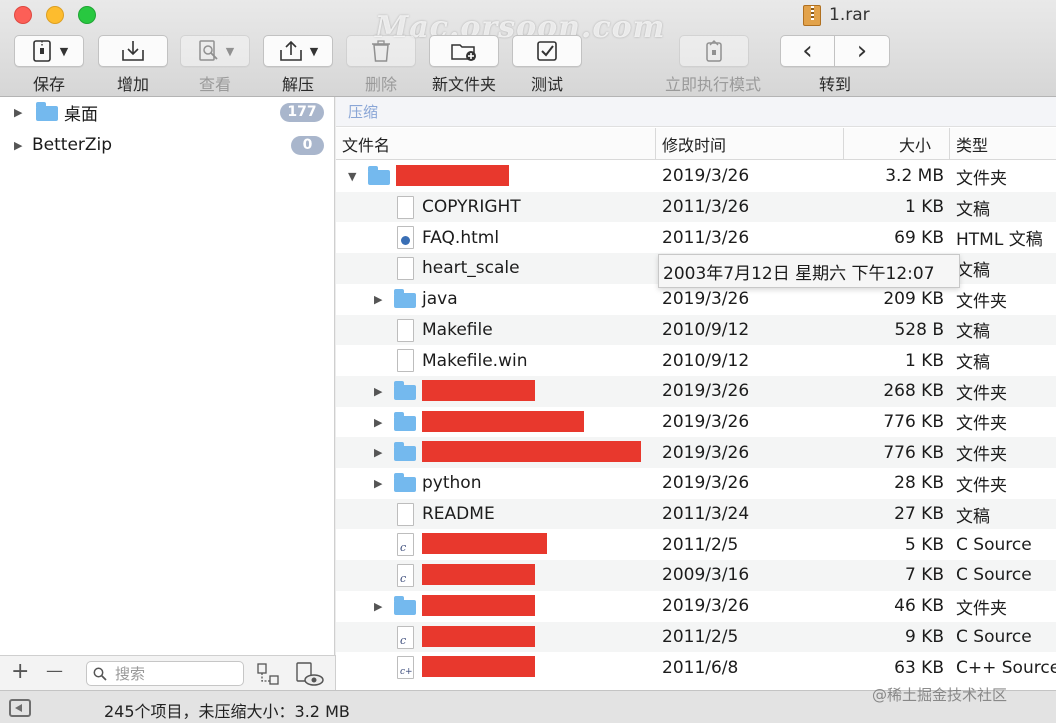 The width and height of the screenshot is (1056, 723). I want to click on zoom-window-button, so click(87, 15).